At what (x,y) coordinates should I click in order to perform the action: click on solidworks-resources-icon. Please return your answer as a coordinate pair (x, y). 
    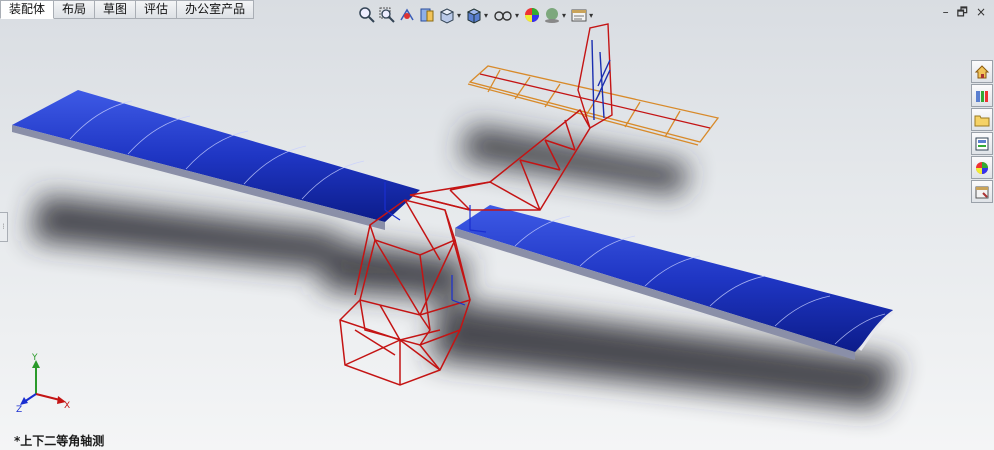
    Looking at the image, I should click on (982, 71).